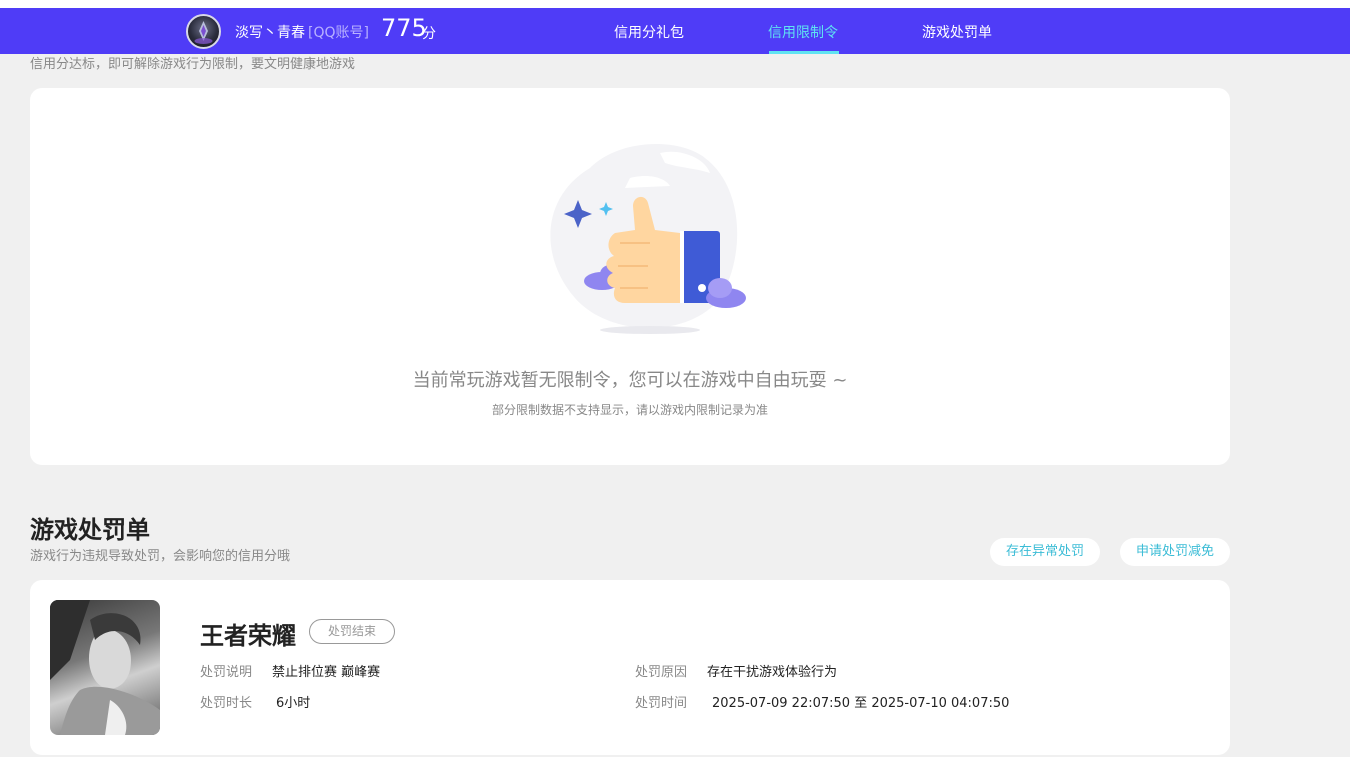 The height and width of the screenshot is (757, 1350). Describe the element at coordinates (772, 672) in the screenshot. I see `penalty-reason-value: 存在干扰游戏体验行为` at that location.